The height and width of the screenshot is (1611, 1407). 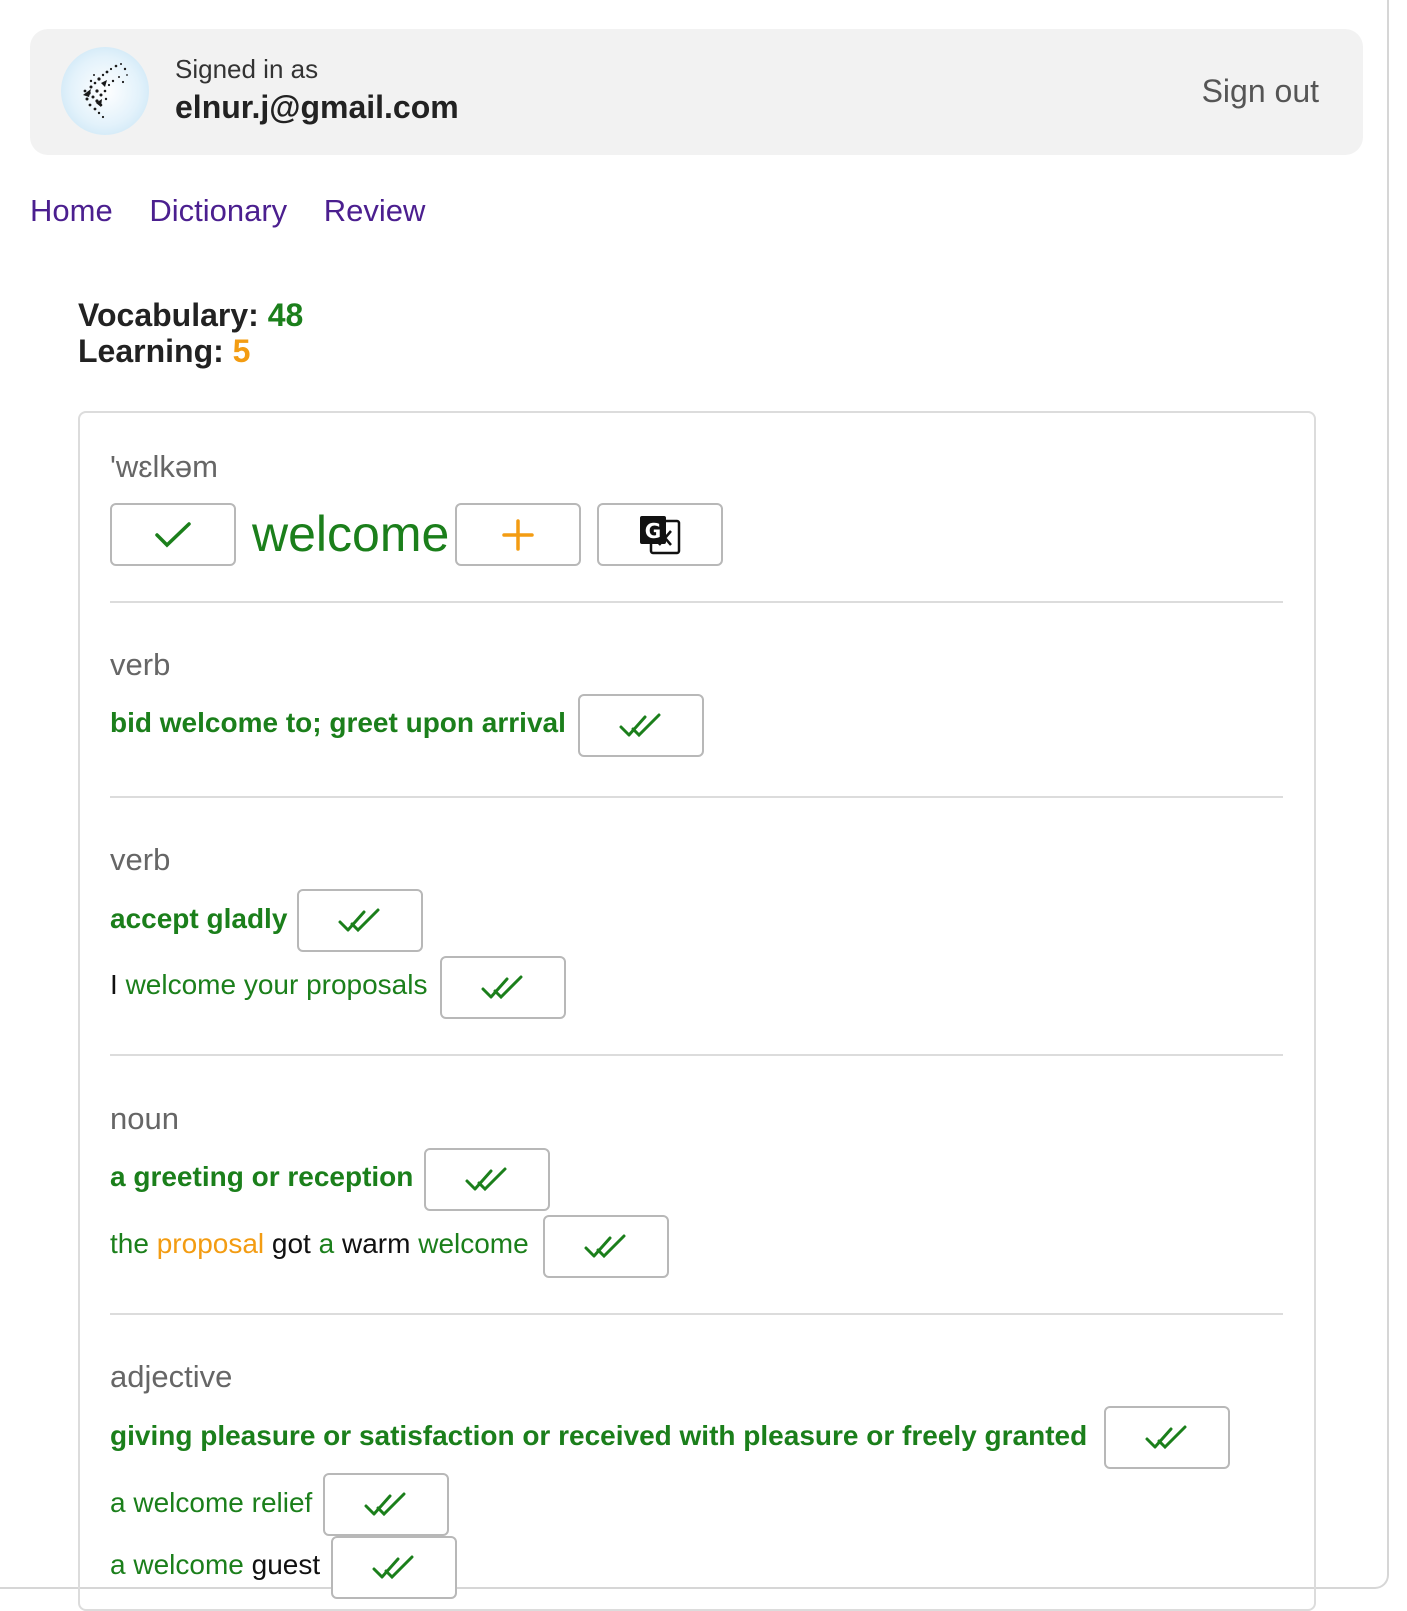 What do you see at coordinates (473, 1243) in the screenshot?
I see `example-word: welcome` at bounding box center [473, 1243].